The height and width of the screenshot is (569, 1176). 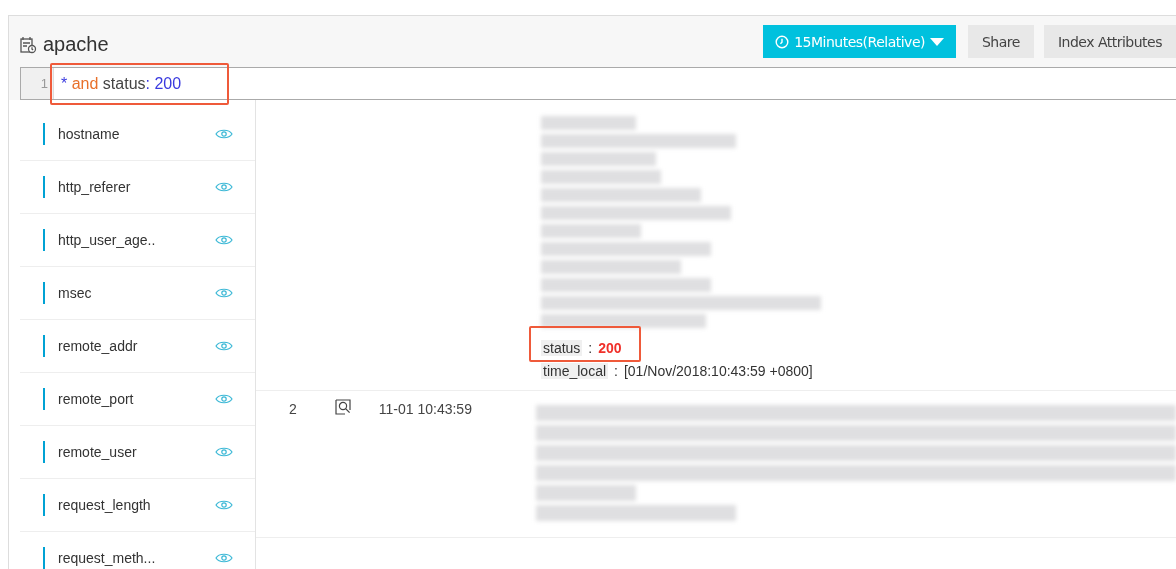 I want to click on caret-icon, so click(x=937, y=41).